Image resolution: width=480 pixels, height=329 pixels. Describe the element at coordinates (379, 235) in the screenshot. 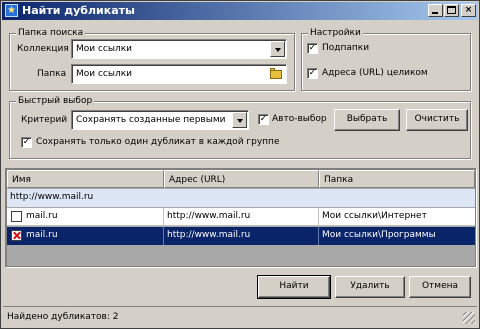

I see `table-cell-folder: Мои ссылки\Программы` at that location.